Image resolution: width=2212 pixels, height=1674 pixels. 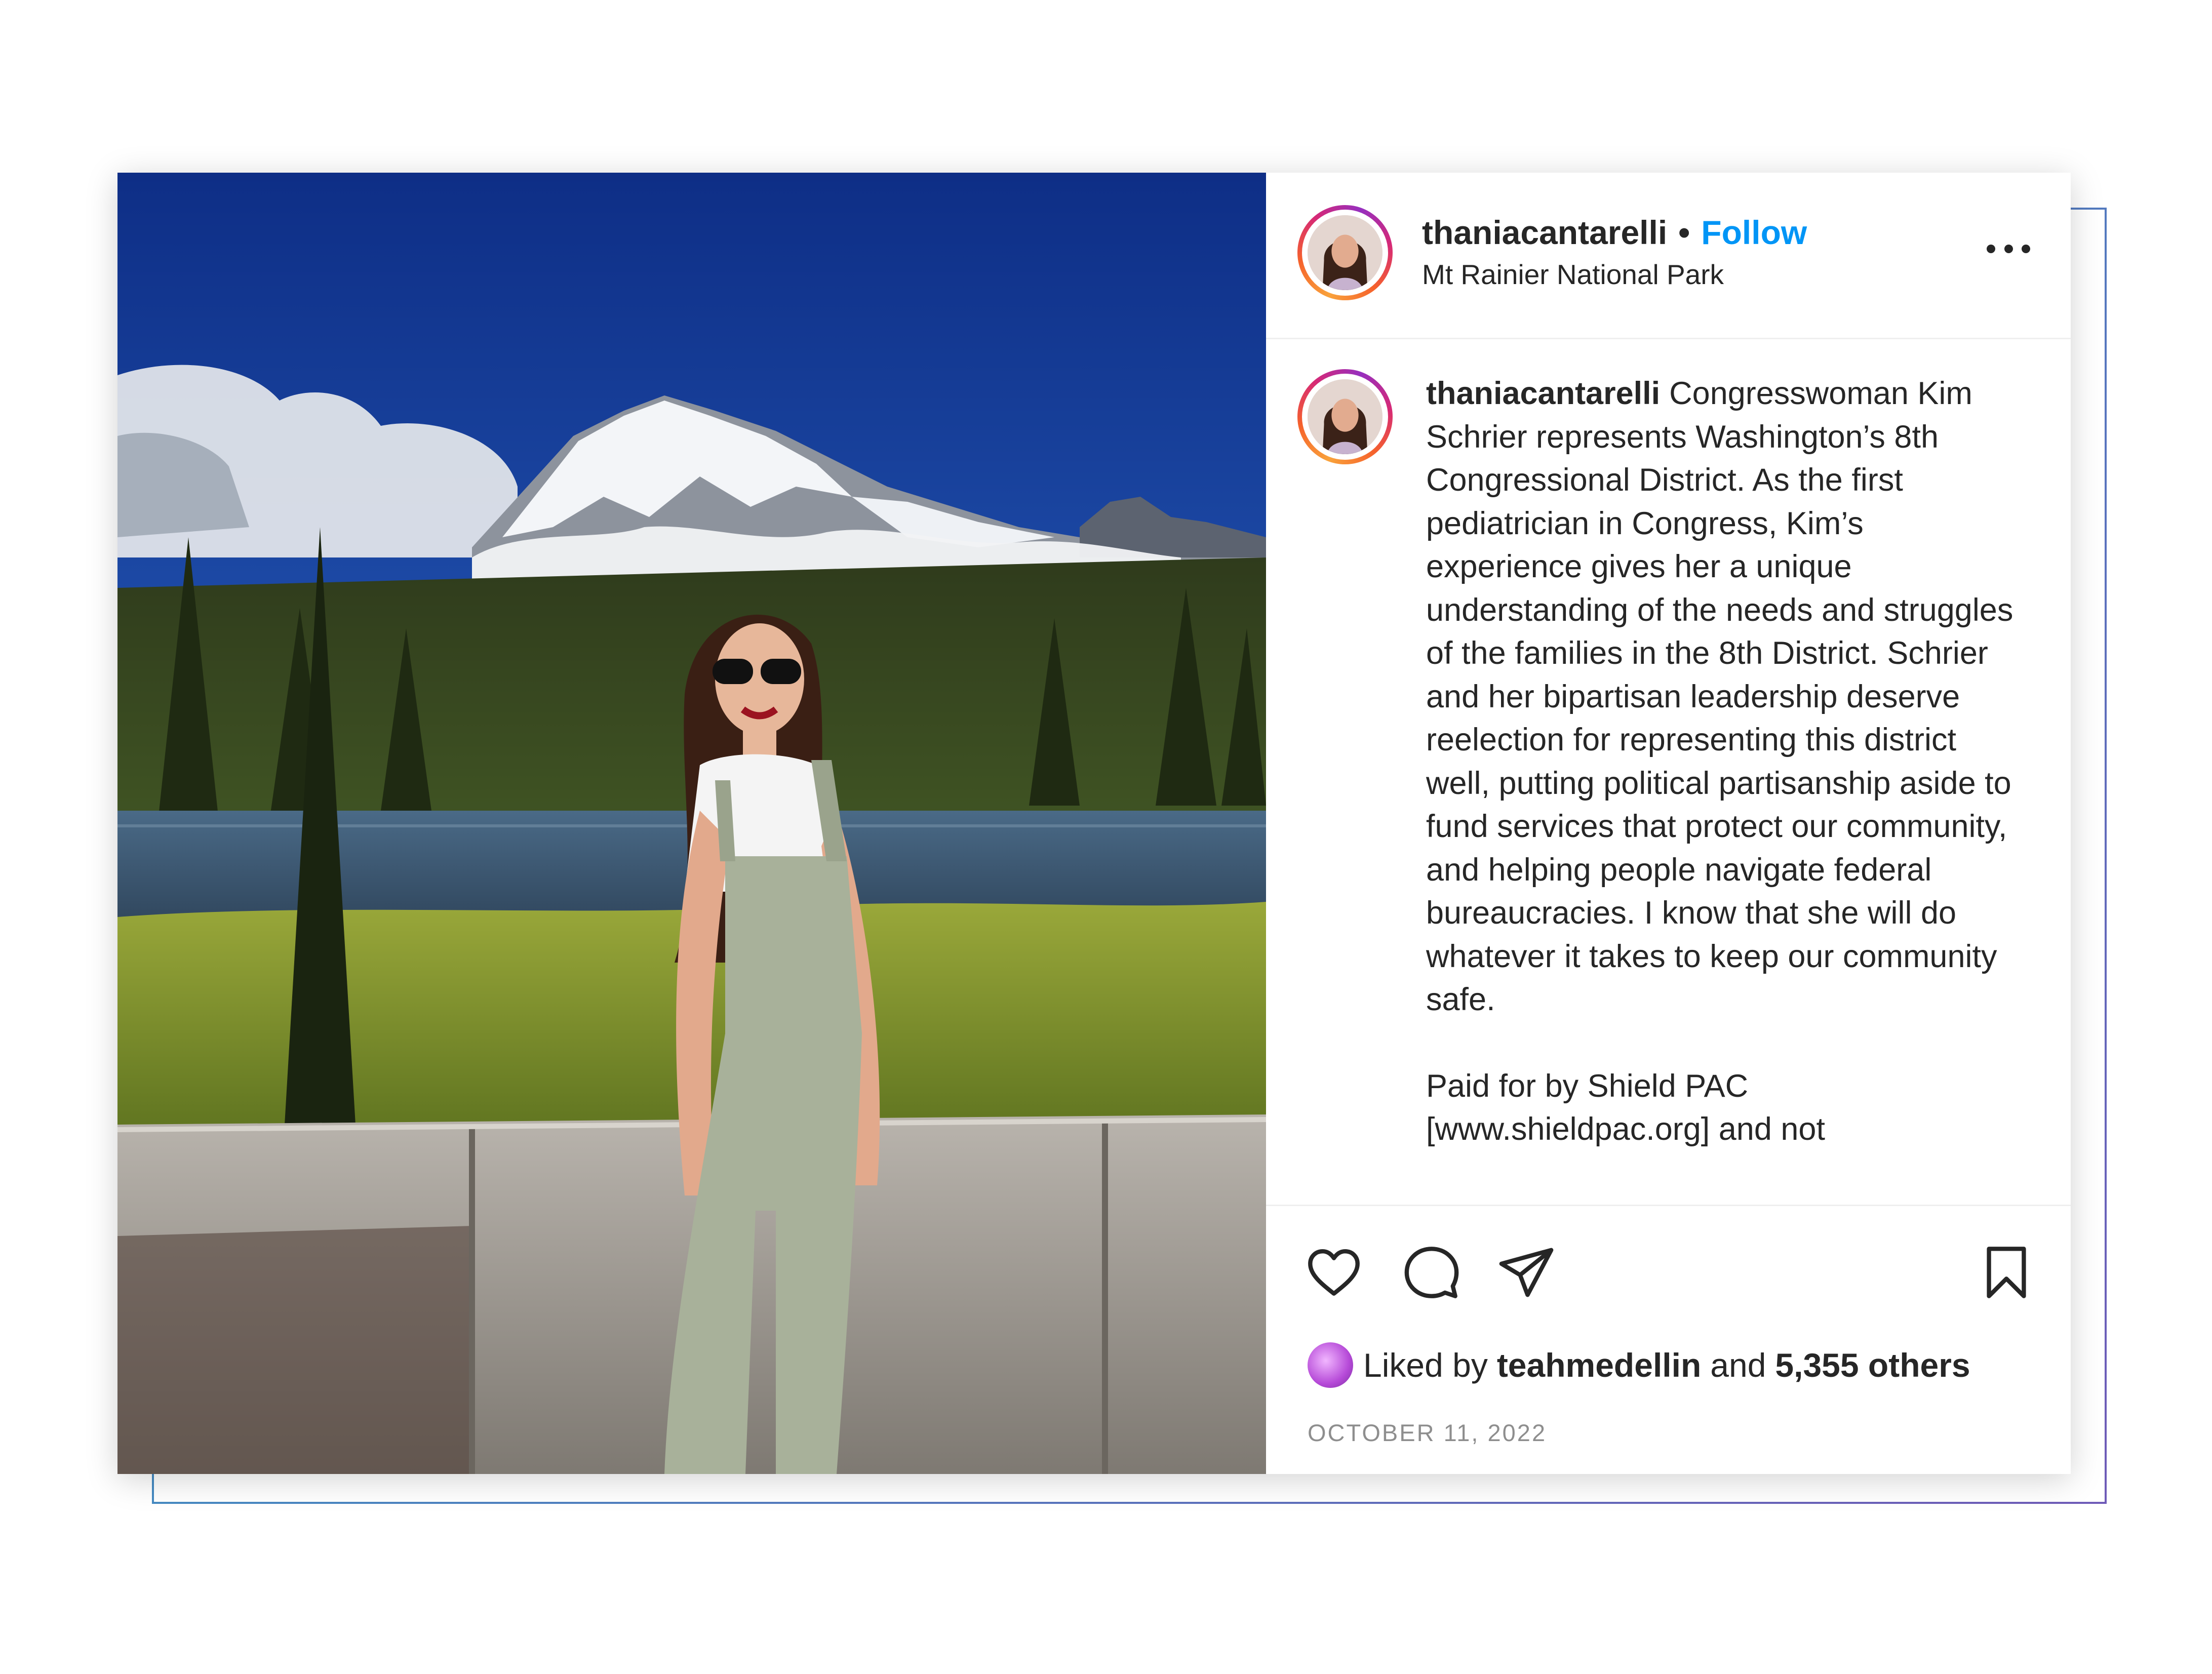 I want to click on likes-and: and, so click(x=1738, y=1365).